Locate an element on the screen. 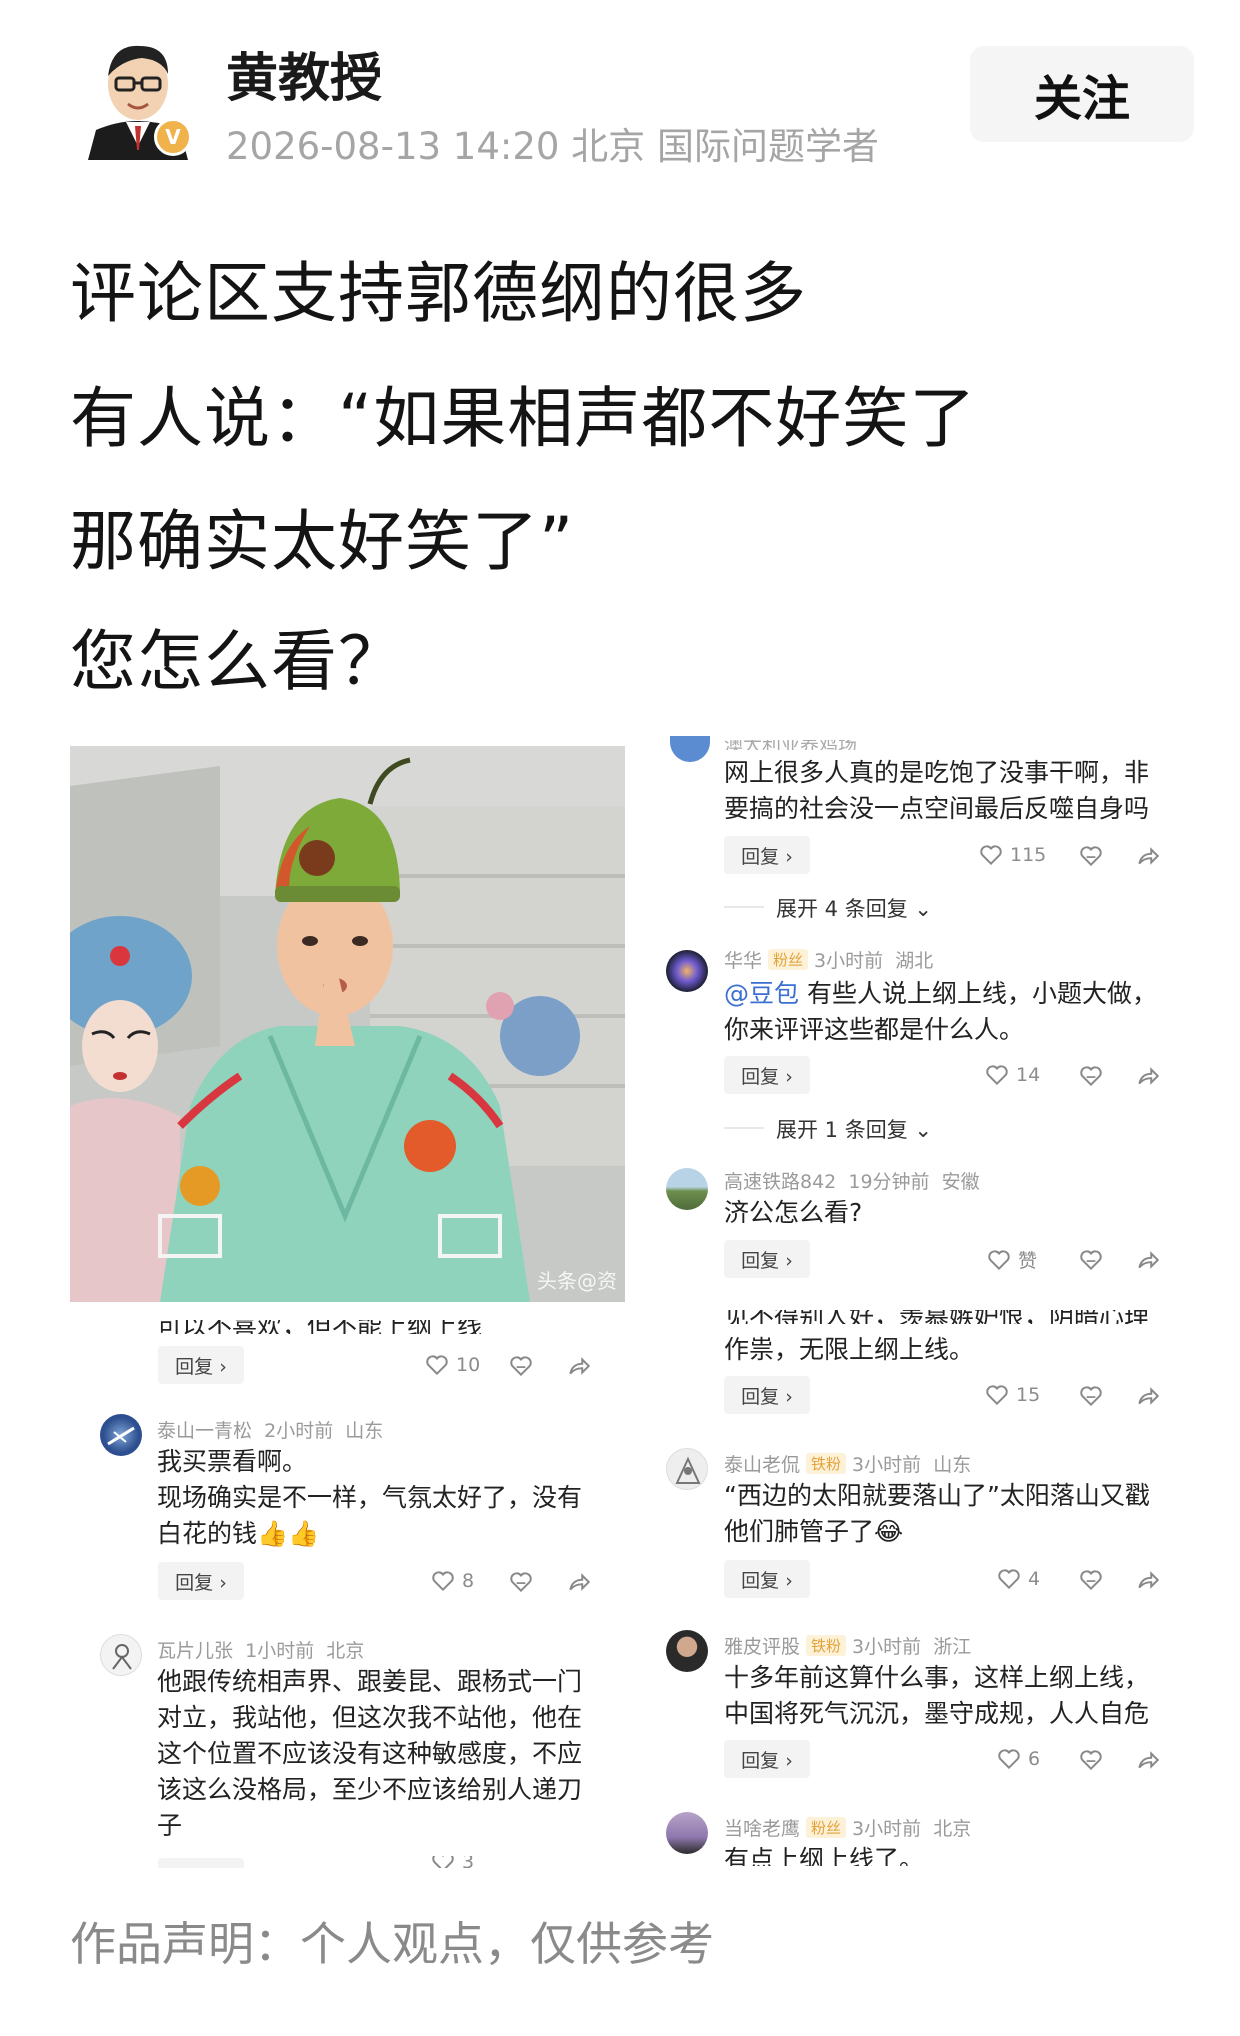 This screenshot has height=2036, width=1240. like-button: 6 is located at coordinates (1018, 1759).